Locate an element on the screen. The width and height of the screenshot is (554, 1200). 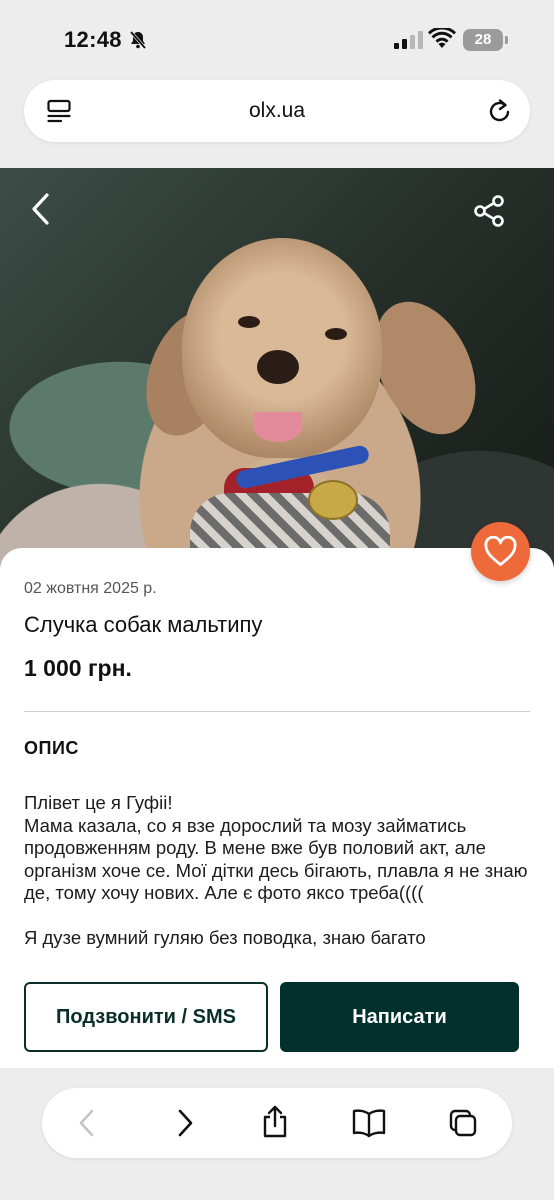
chevron-right-icon is located at coordinates (184, 1123).